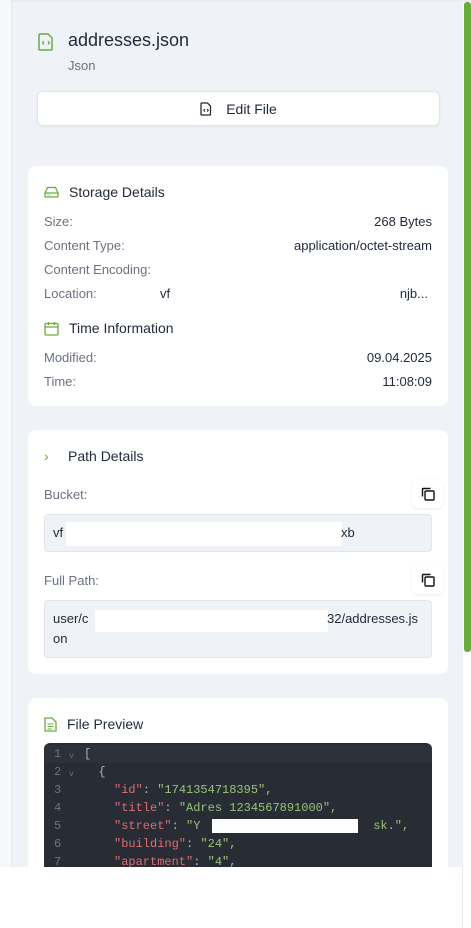 Image resolution: width=471 pixels, height=928 pixels. I want to click on json-key: "apartment", so click(154, 861).